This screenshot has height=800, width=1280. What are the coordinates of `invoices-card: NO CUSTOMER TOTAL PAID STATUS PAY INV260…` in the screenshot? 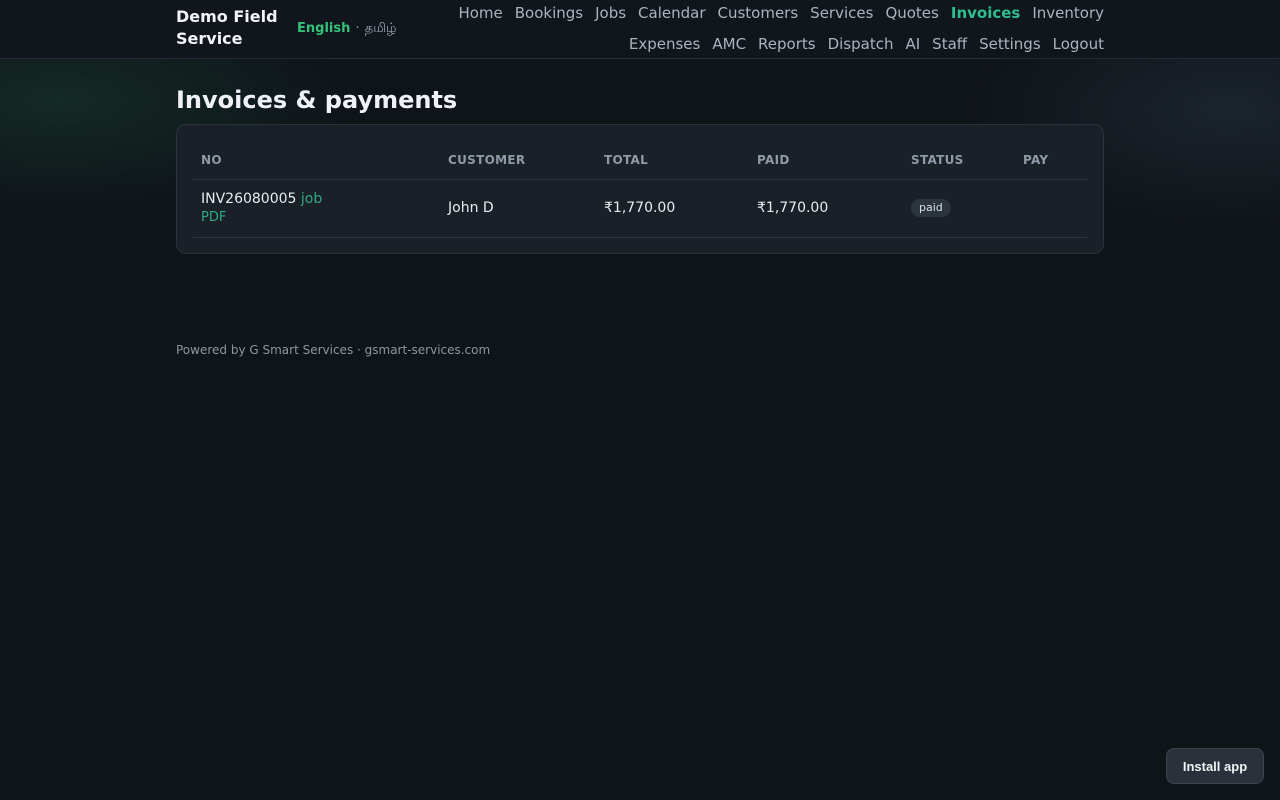 It's located at (640, 189).